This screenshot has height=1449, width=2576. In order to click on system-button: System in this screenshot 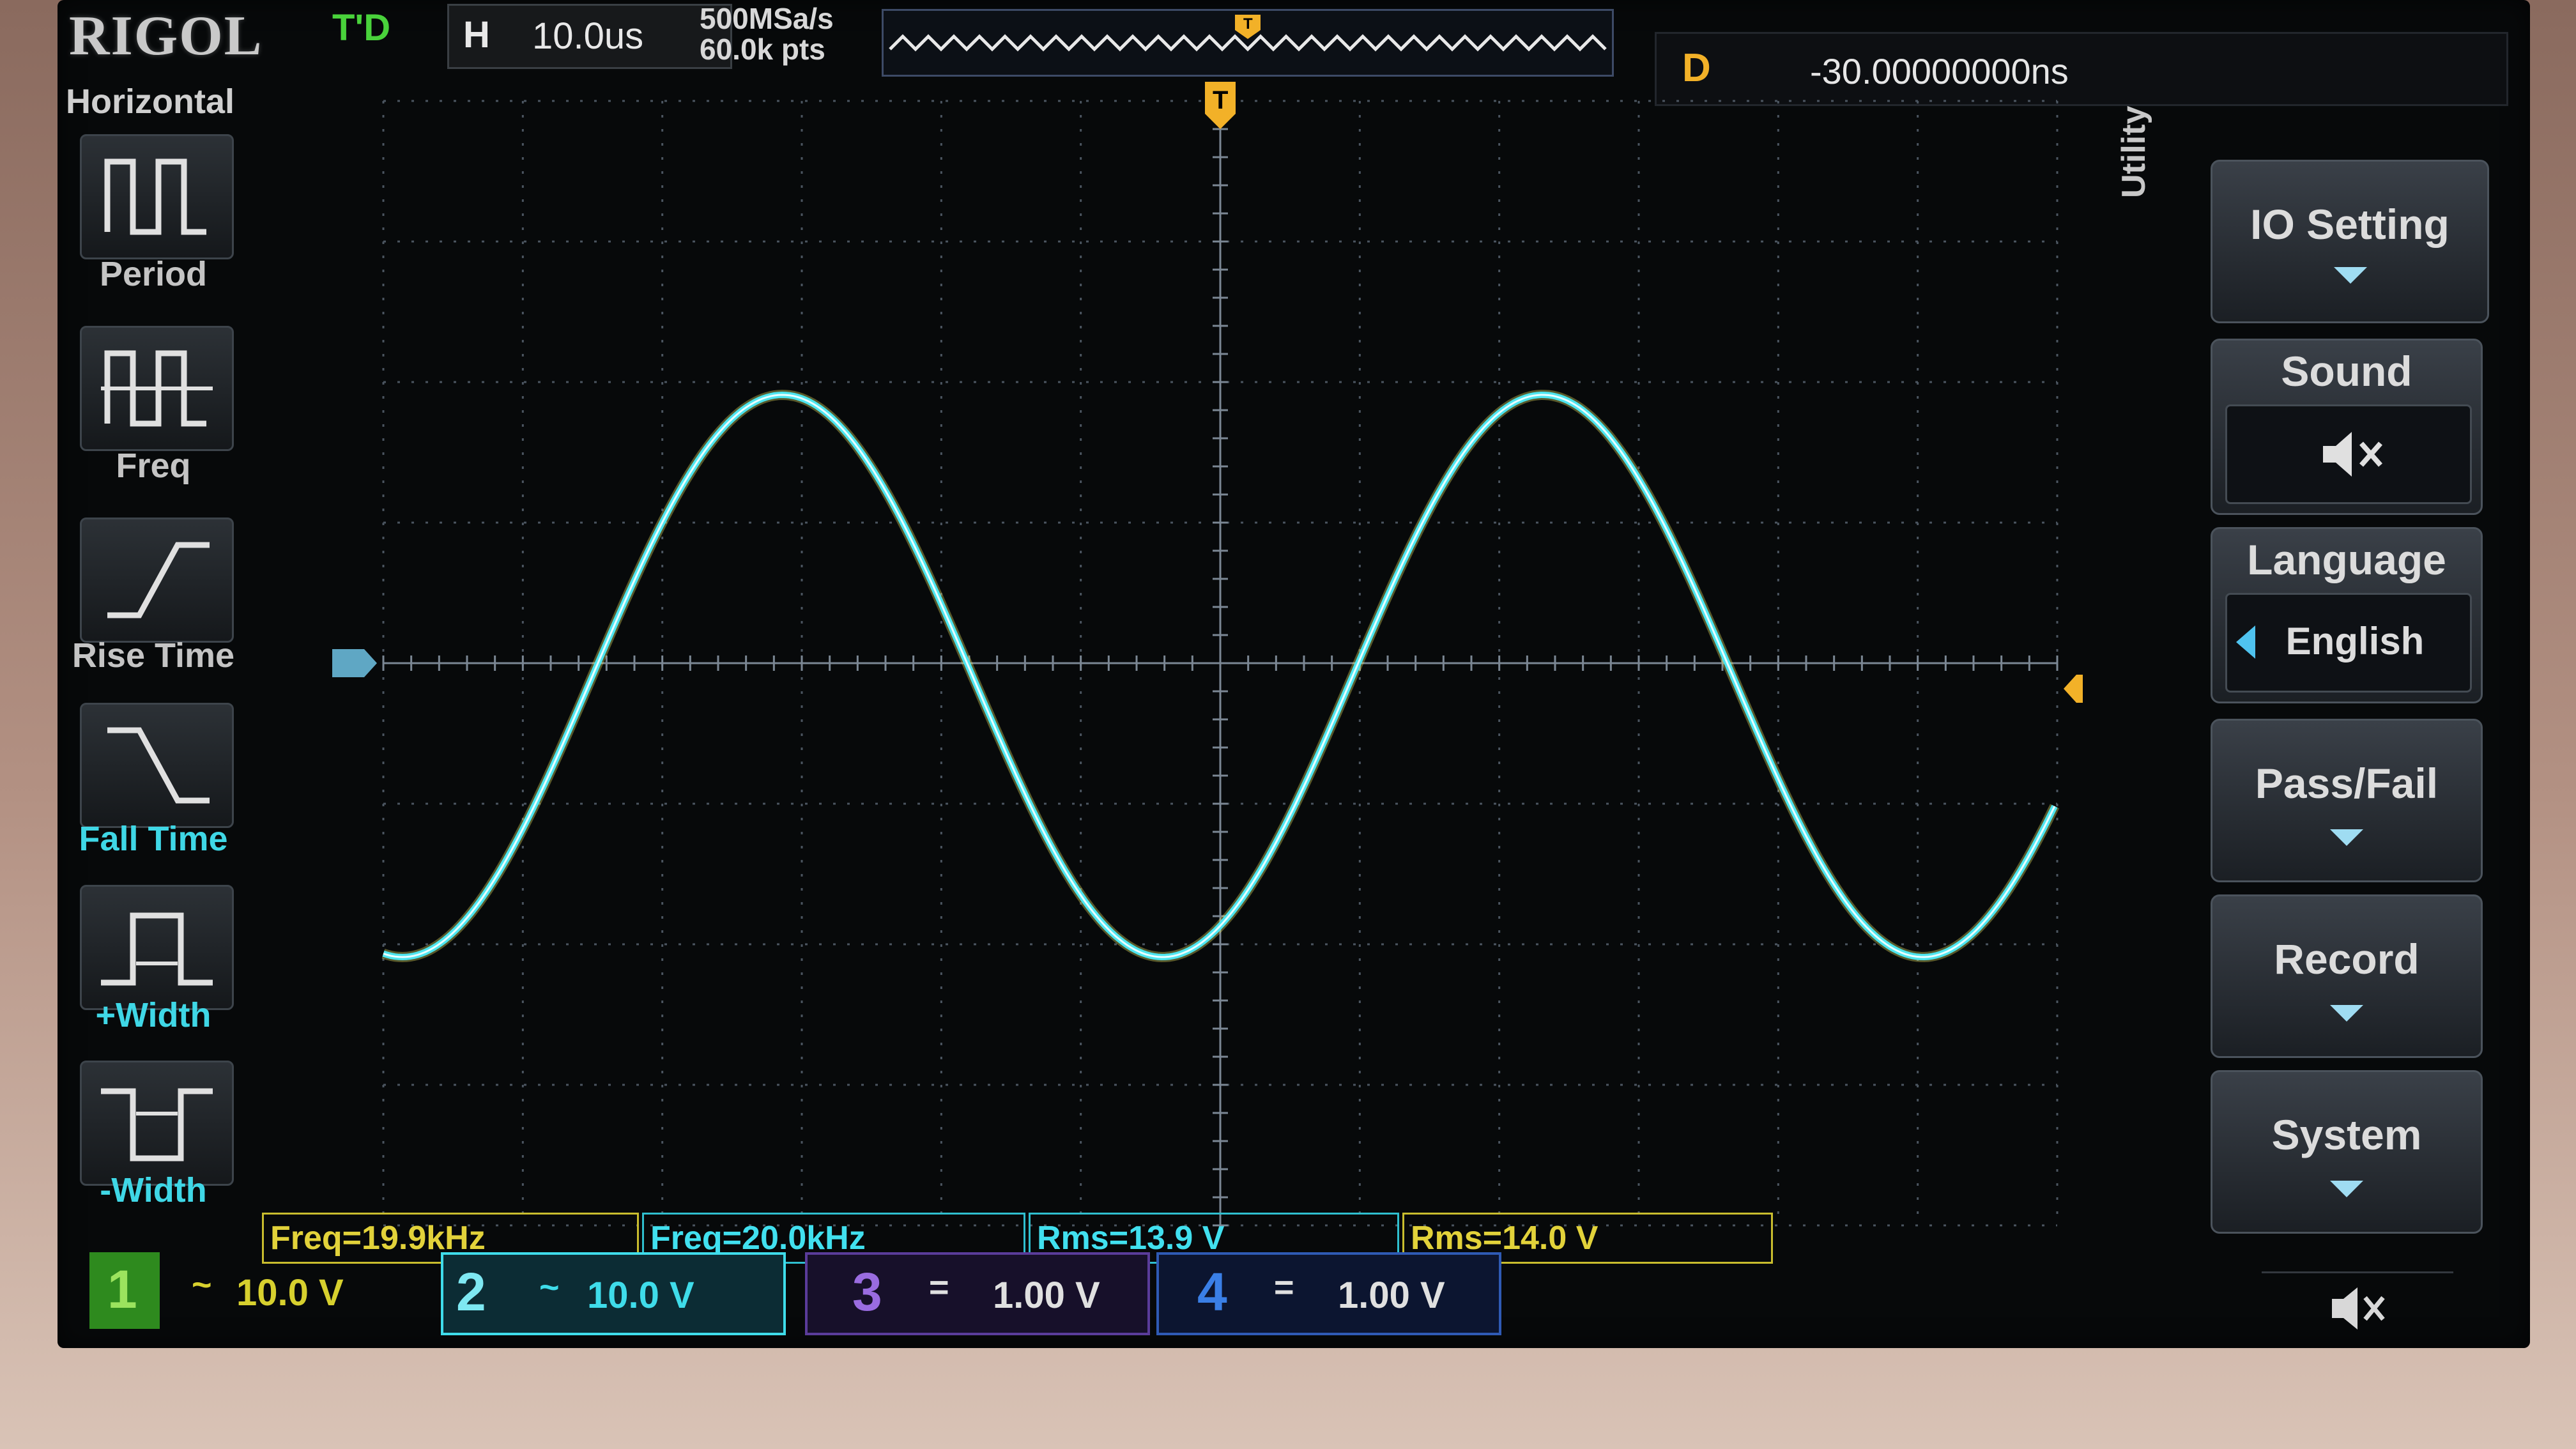, I will do `click(2347, 1152)`.